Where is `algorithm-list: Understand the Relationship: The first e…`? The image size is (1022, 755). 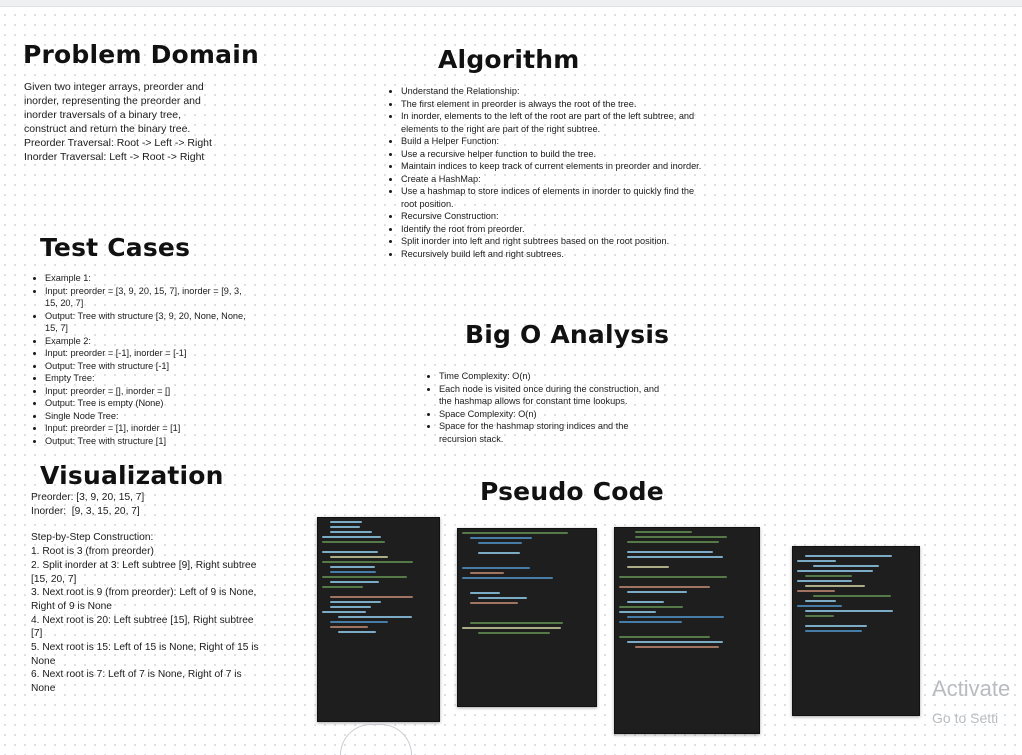 algorithm-list: Understand the Relationship: The first e… is located at coordinates (549, 172).